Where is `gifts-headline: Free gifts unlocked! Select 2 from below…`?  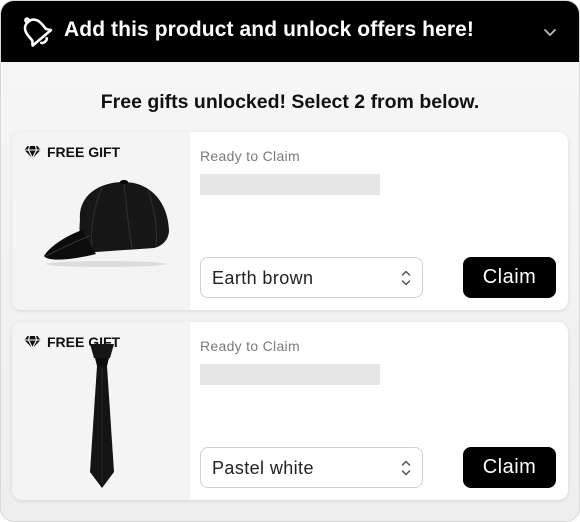 gifts-headline: Free gifts unlocked! Select 2 from below… is located at coordinates (290, 102).